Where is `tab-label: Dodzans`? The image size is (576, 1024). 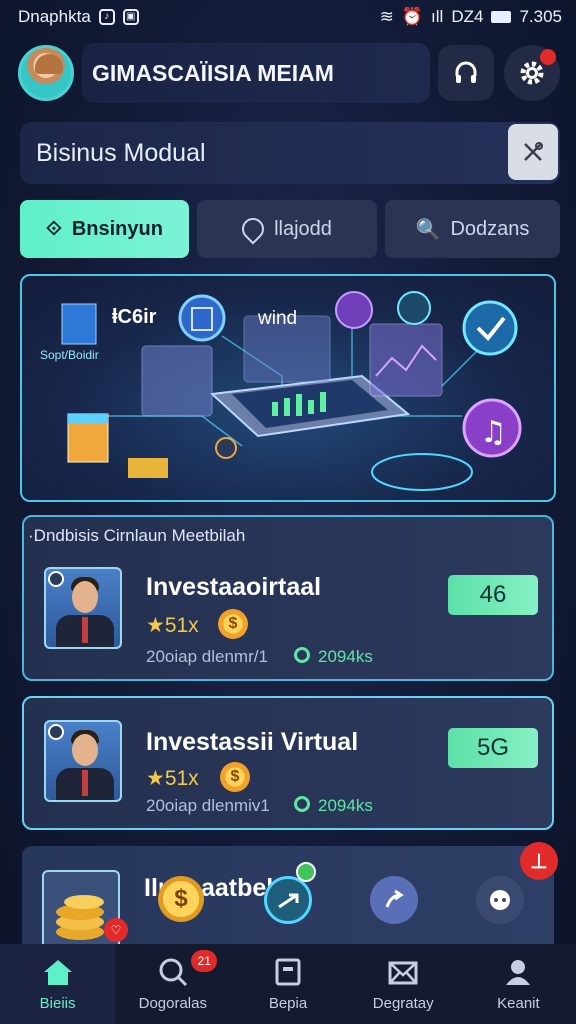
tab-label: Dodzans is located at coordinates (490, 228).